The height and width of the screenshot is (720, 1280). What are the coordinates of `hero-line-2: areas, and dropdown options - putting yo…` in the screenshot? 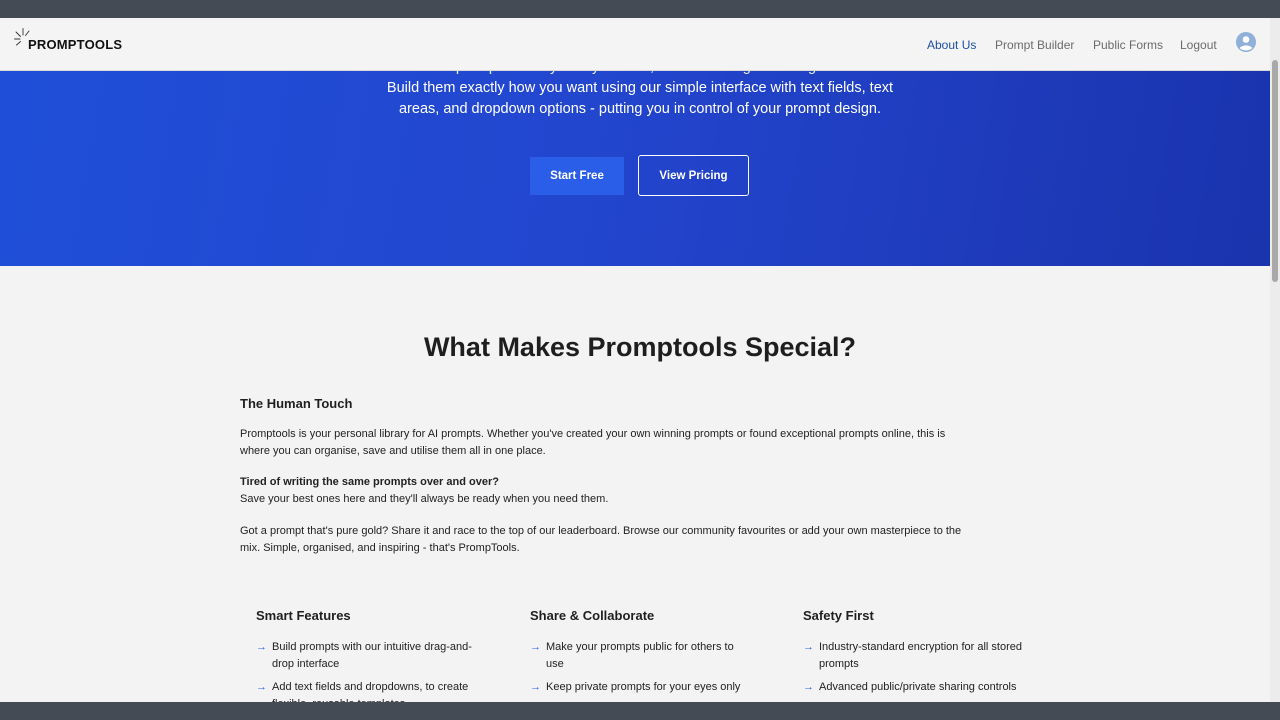 It's located at (639, 109).